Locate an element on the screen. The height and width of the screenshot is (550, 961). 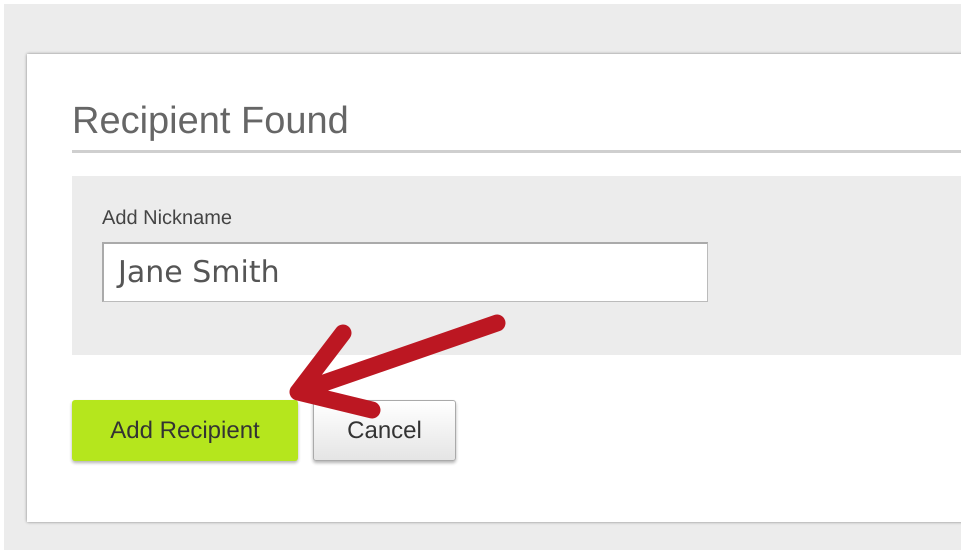
input-field: Jane Smith is located at coordinates (405, 272).